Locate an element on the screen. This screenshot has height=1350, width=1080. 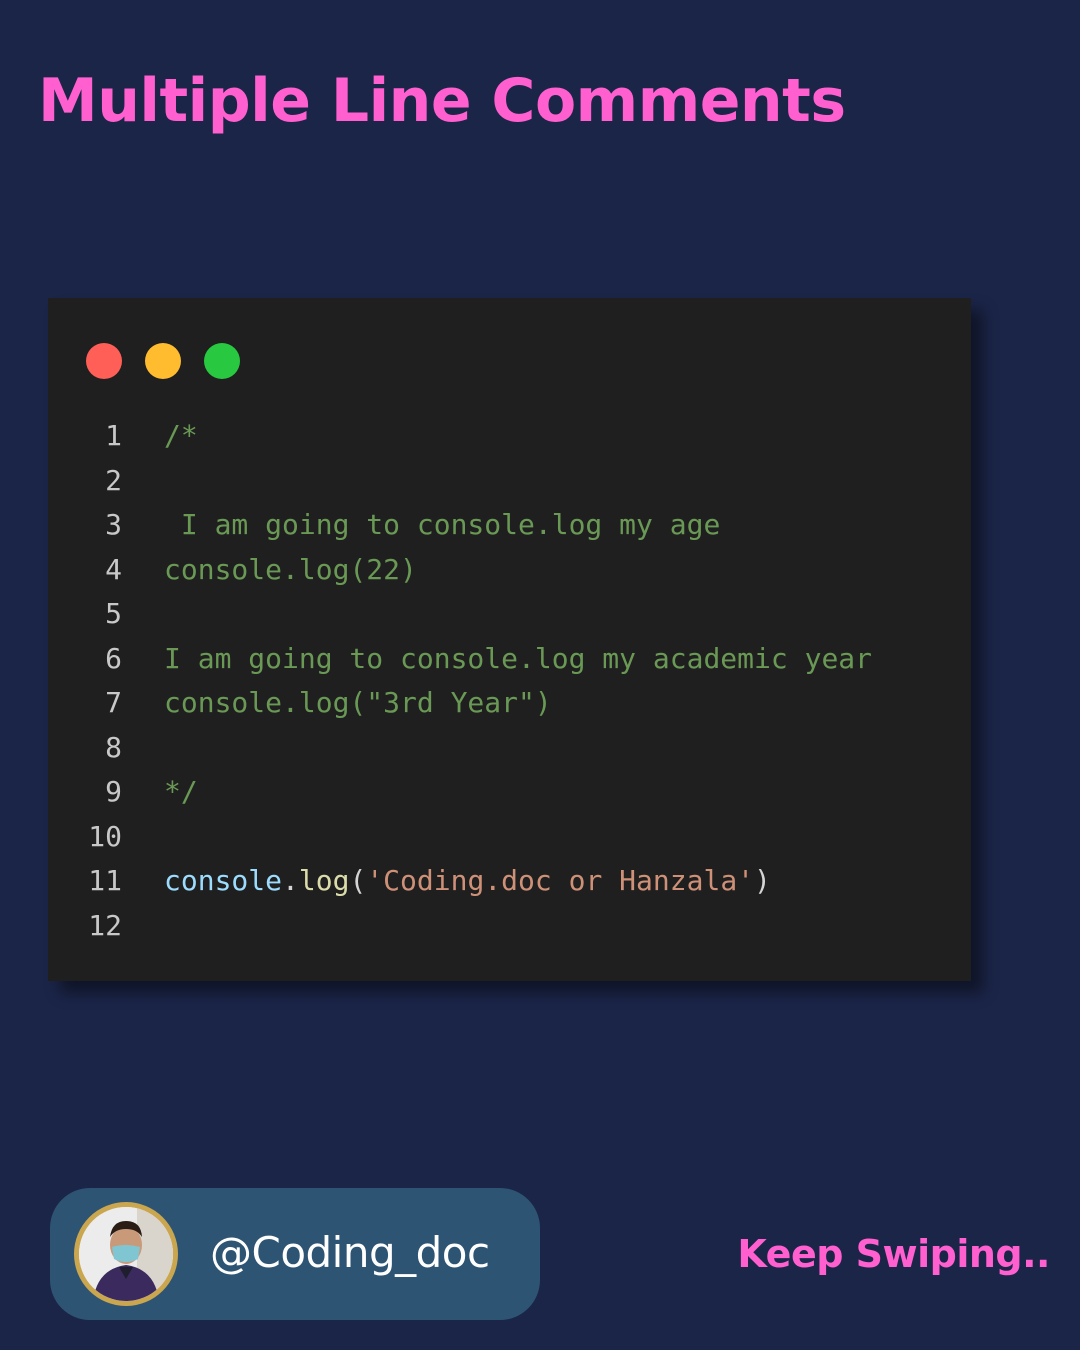
code-text: /* is located at coordinates (181, 436).